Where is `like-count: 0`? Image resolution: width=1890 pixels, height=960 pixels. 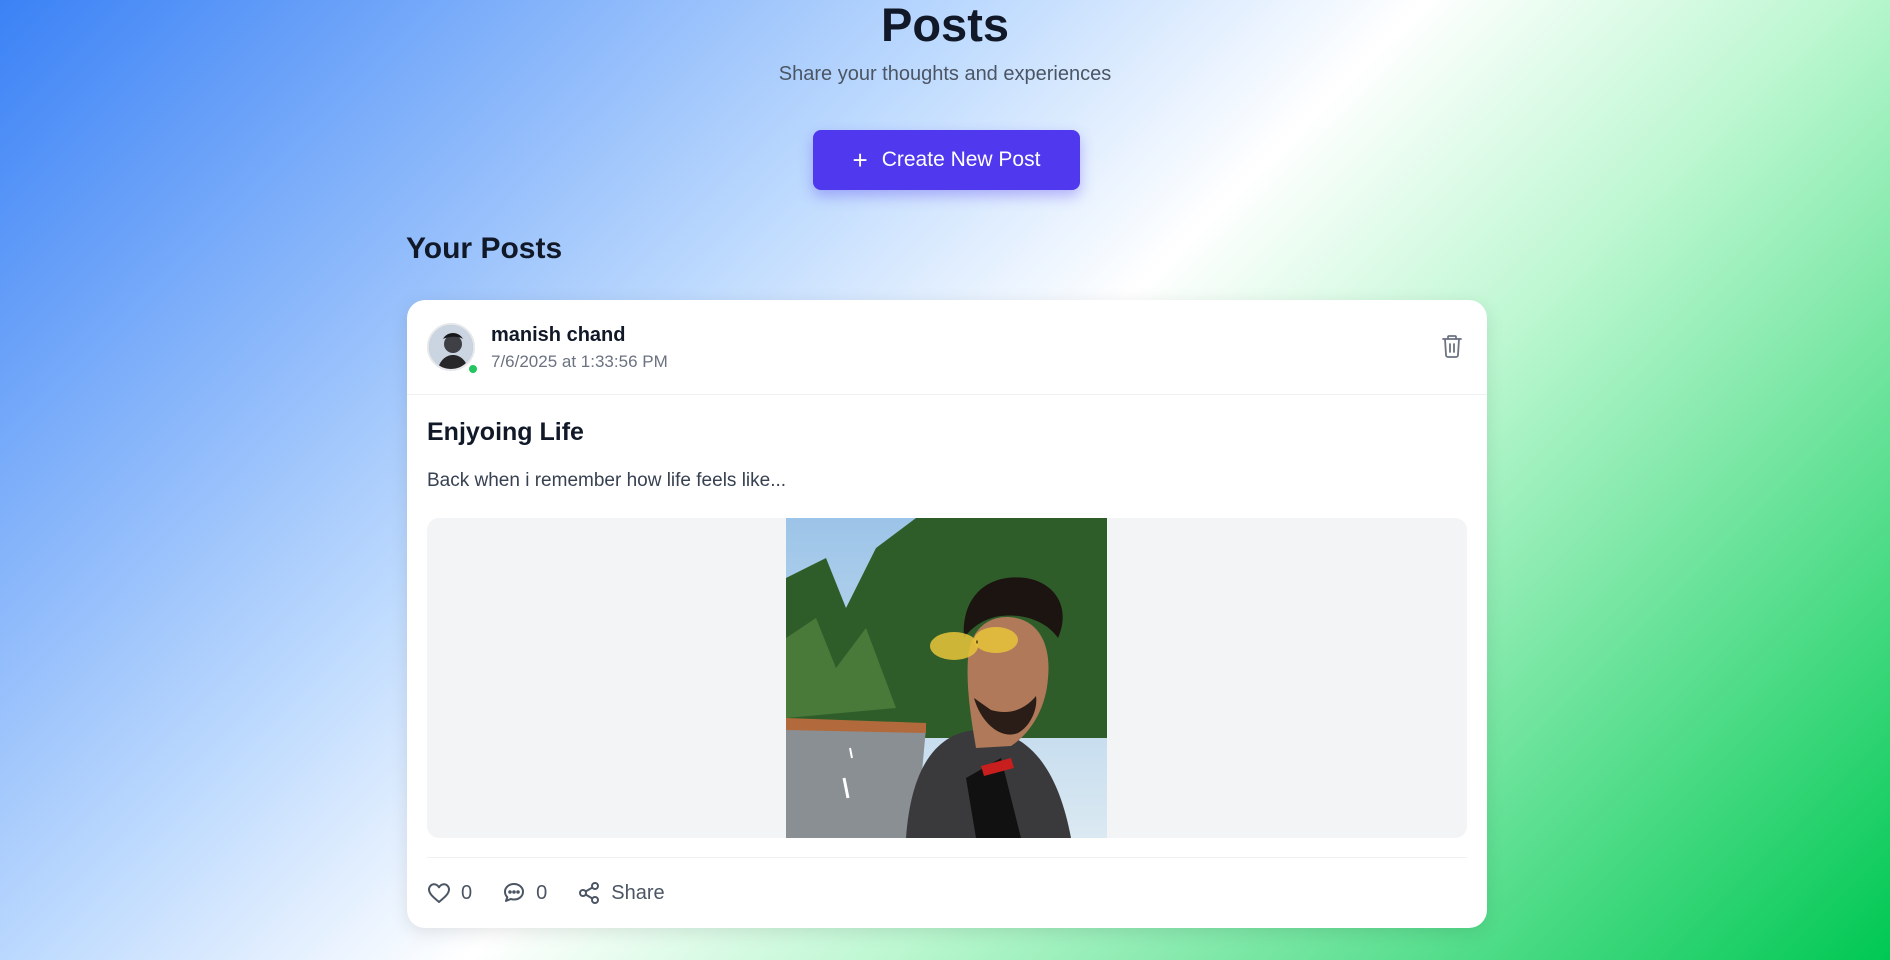
like-count: 0 is located at coordinates (467, 892).